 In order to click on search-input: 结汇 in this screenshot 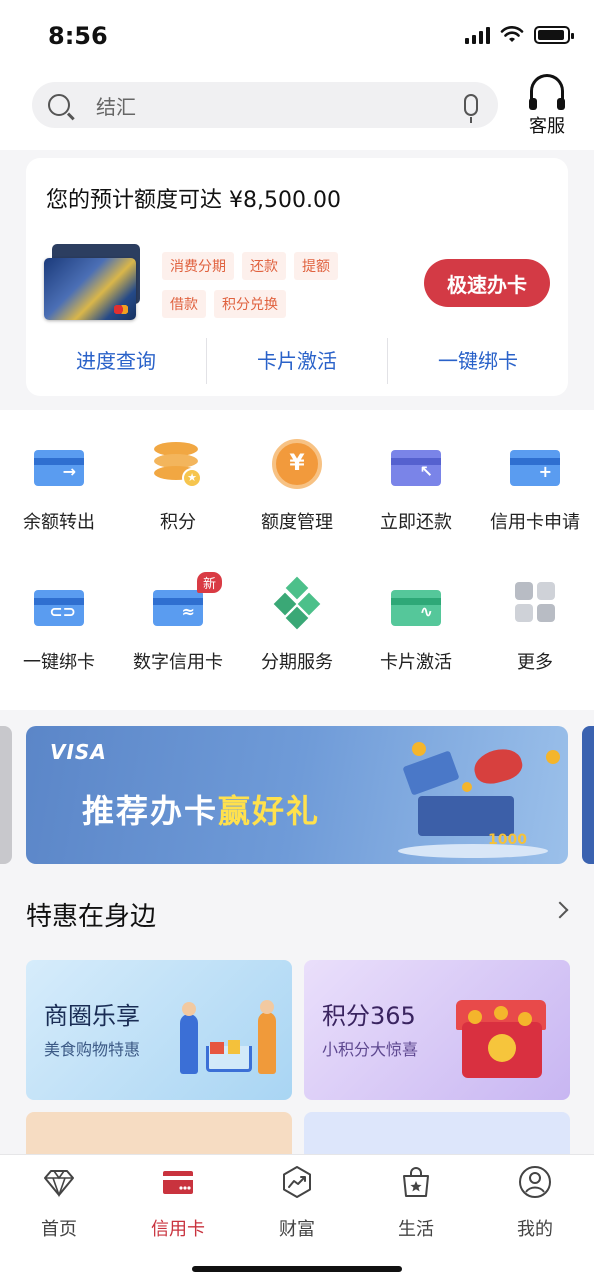, I will do `click(280, 105)`.